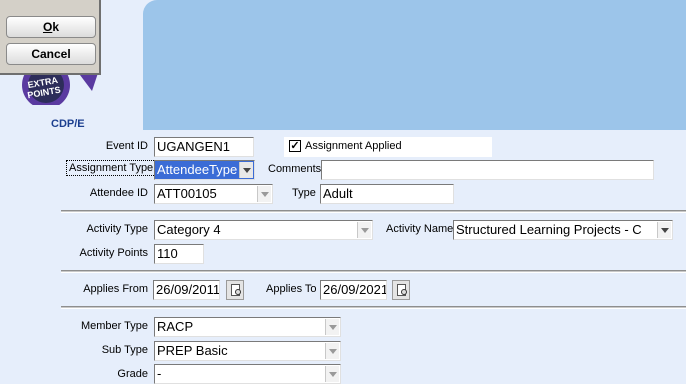 This screenshot has height=384, width=686. What do you see at coordinates (304, 193) in the screenshot?
I see `type-label: Type` at bounding box center [304, 193].